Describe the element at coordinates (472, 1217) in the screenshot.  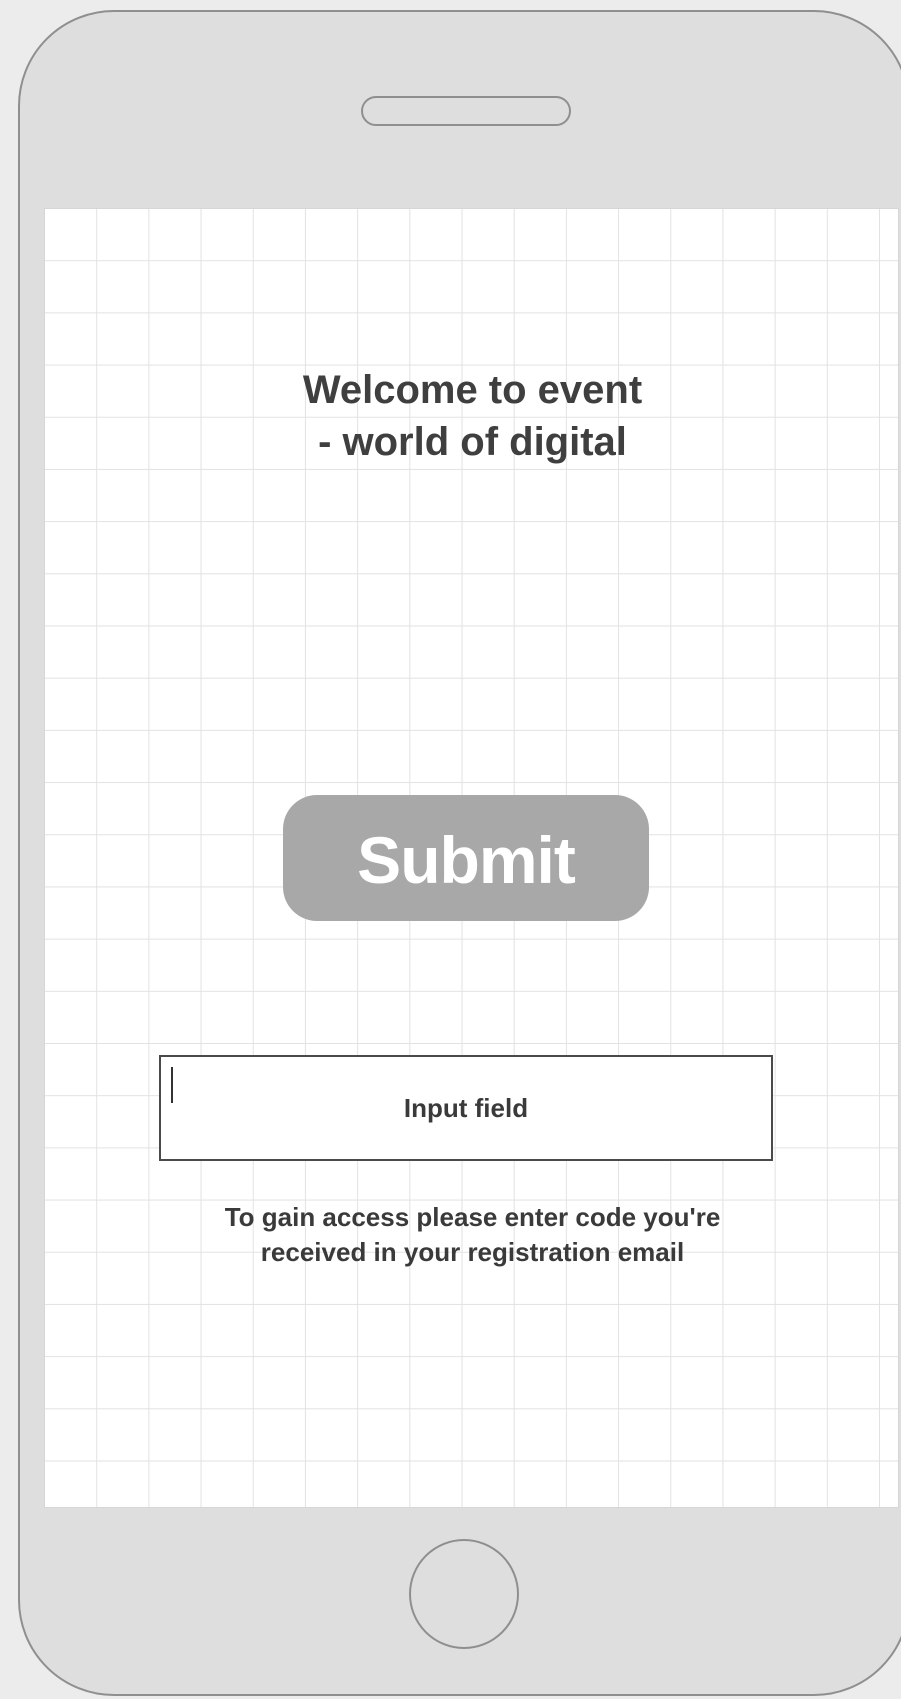
I see `help-text-line: To gain access please enter code you're` at that location.